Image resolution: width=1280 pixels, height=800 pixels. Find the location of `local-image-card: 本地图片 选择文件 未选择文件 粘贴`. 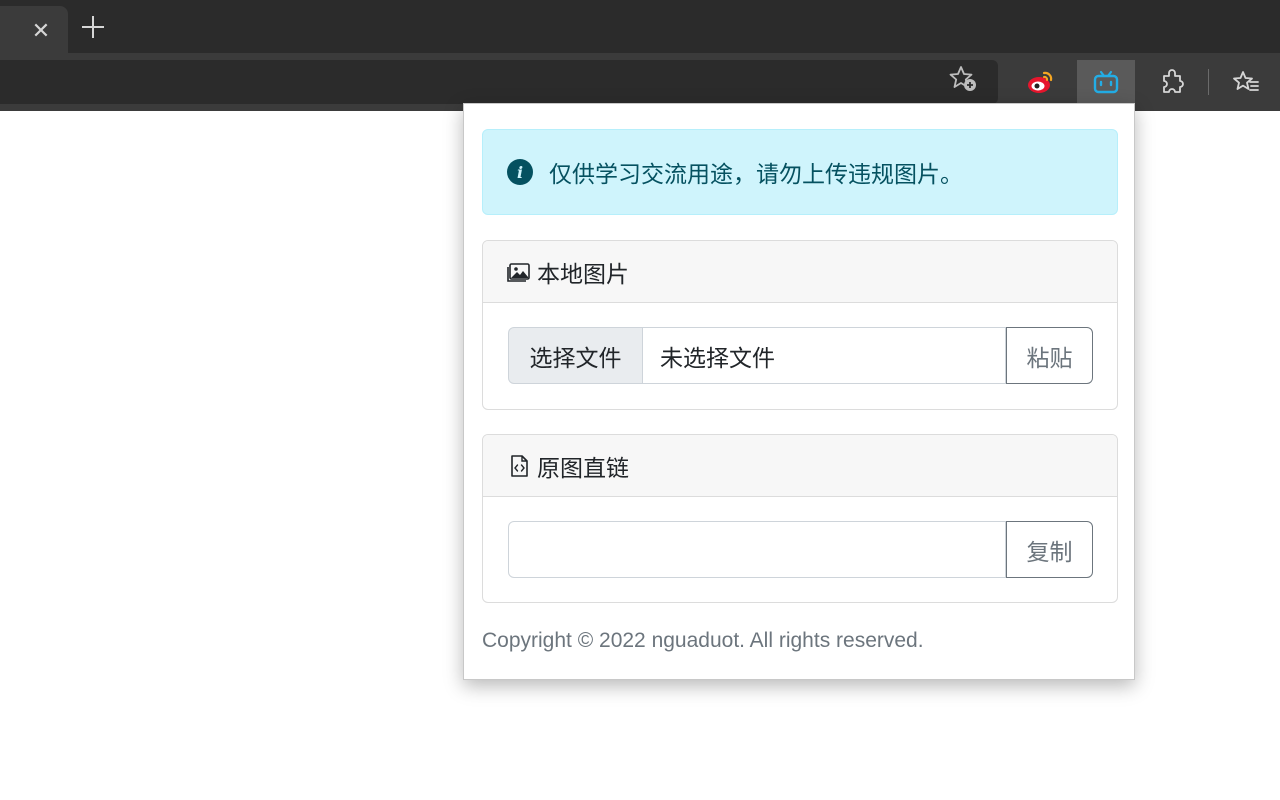

local-image-card: 本地图片 选择文件 未选择文件 粘贴 is located at coordinates (800, 325).